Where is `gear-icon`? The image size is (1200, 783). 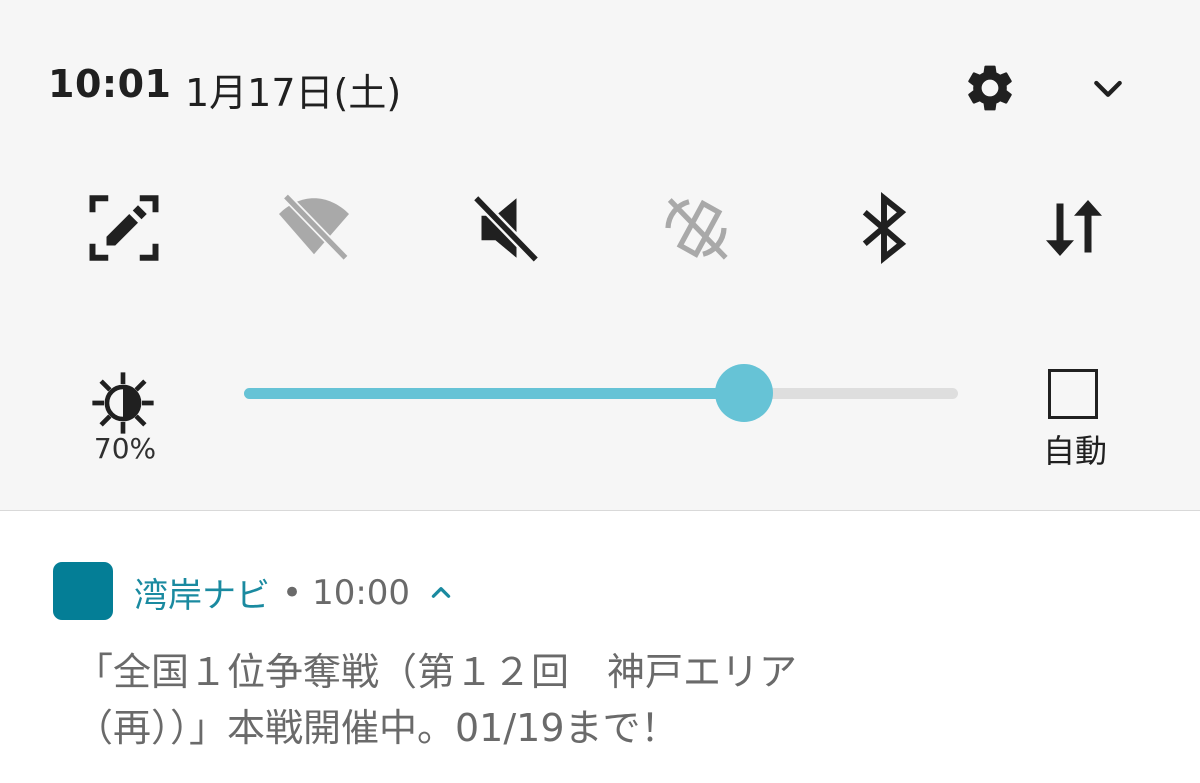 gear-icon is located at coordinates (990, 88).